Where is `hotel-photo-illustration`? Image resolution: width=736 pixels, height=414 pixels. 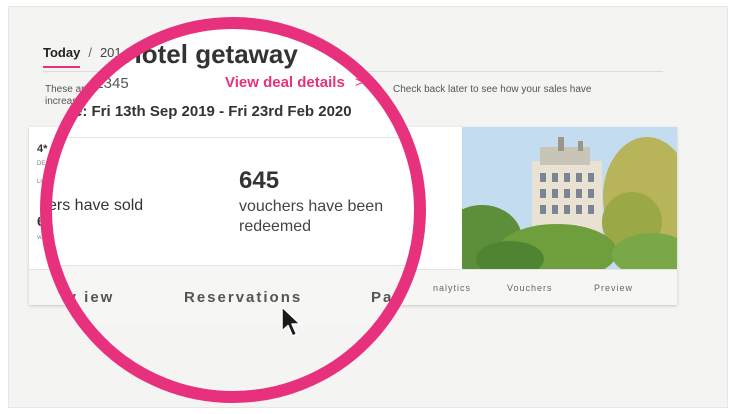
hotel-photo-illustration is located at coordinates (569, 198).